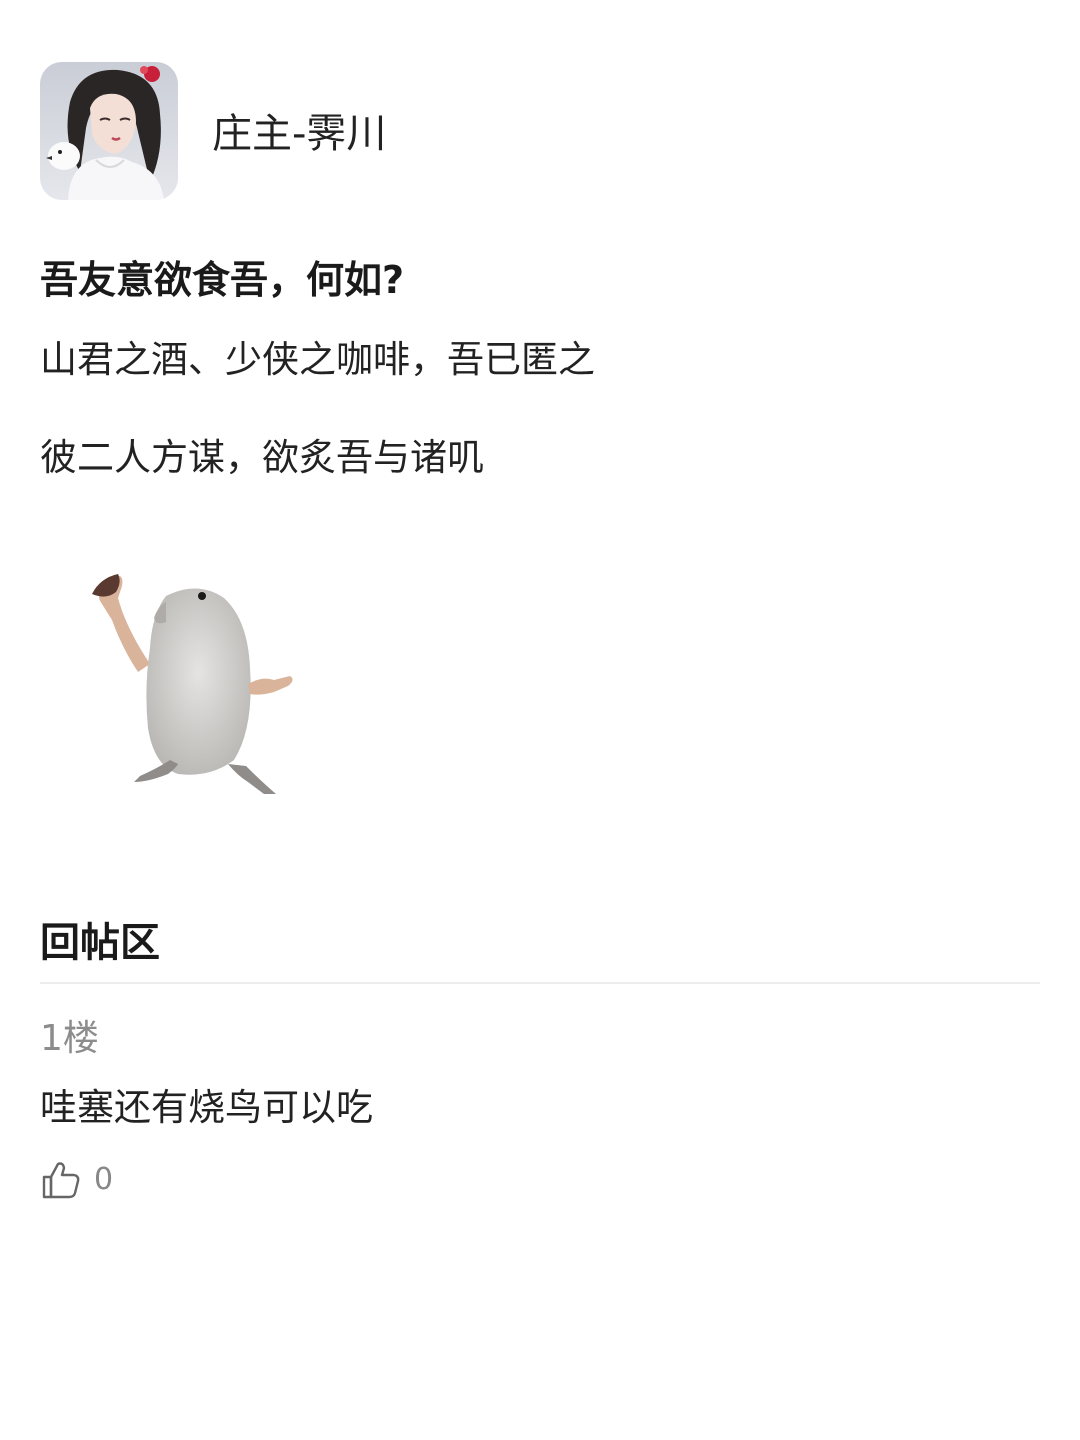  I want to click on like-button: 0, so click(76, 1180).